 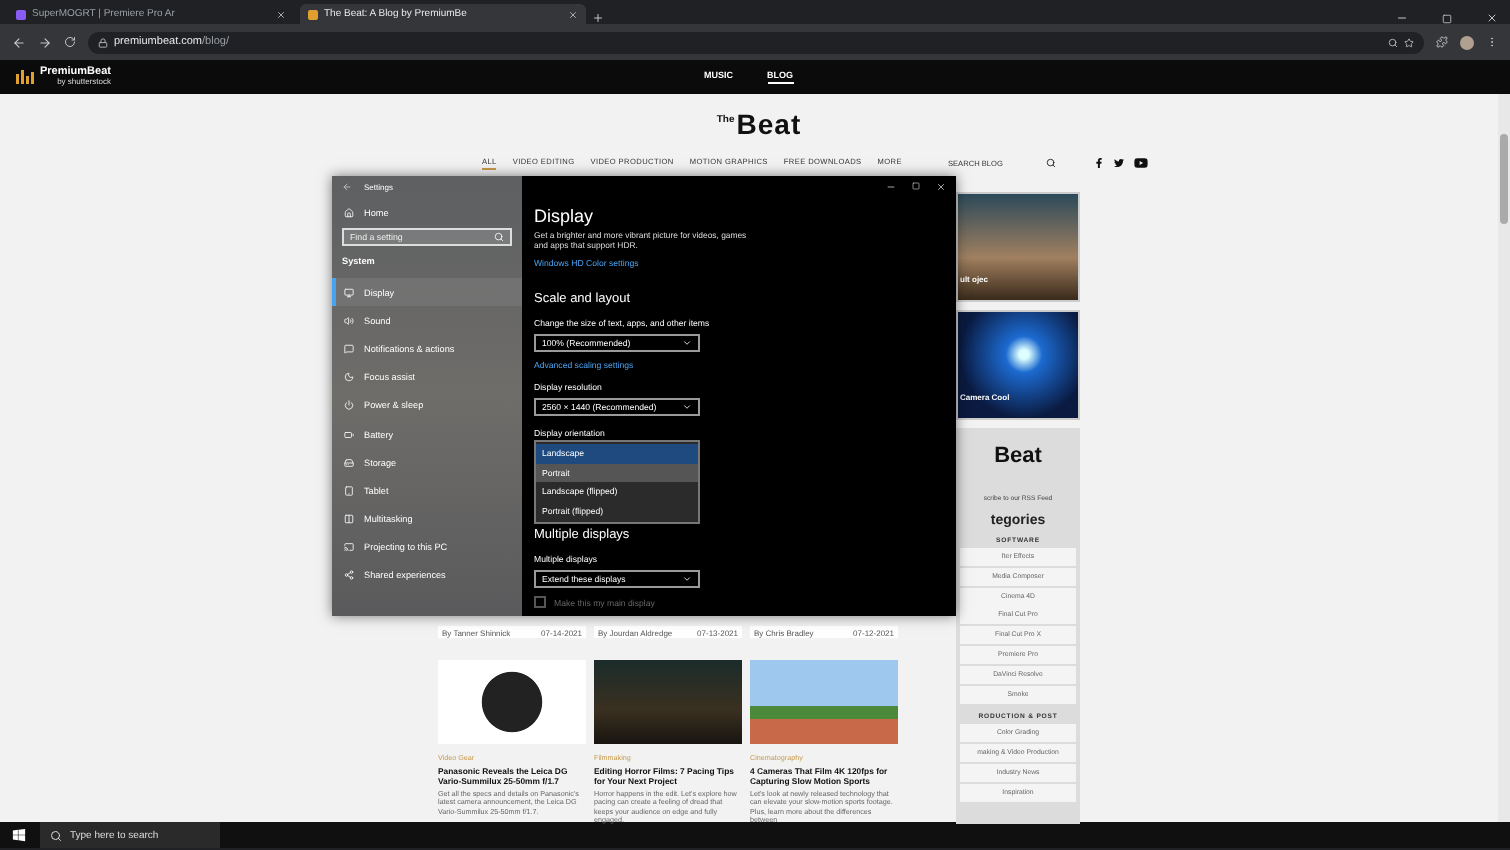 I want to click on drive-icon, so click(x=349, y=462).